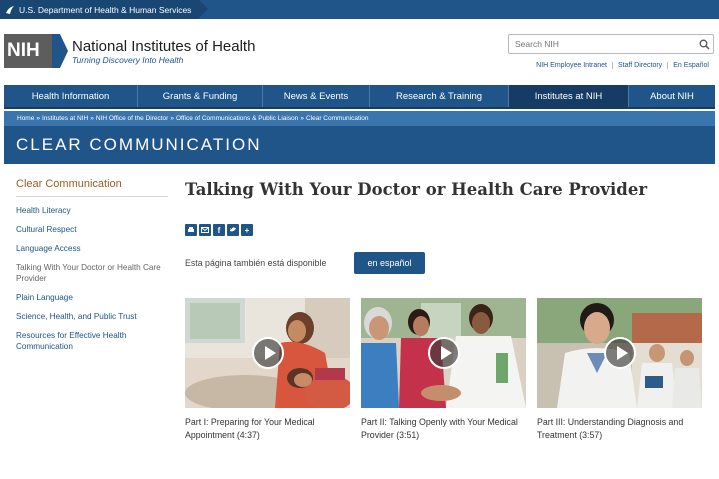 The image size is (719, 479). I want to click on search-box, so click(611, 44).